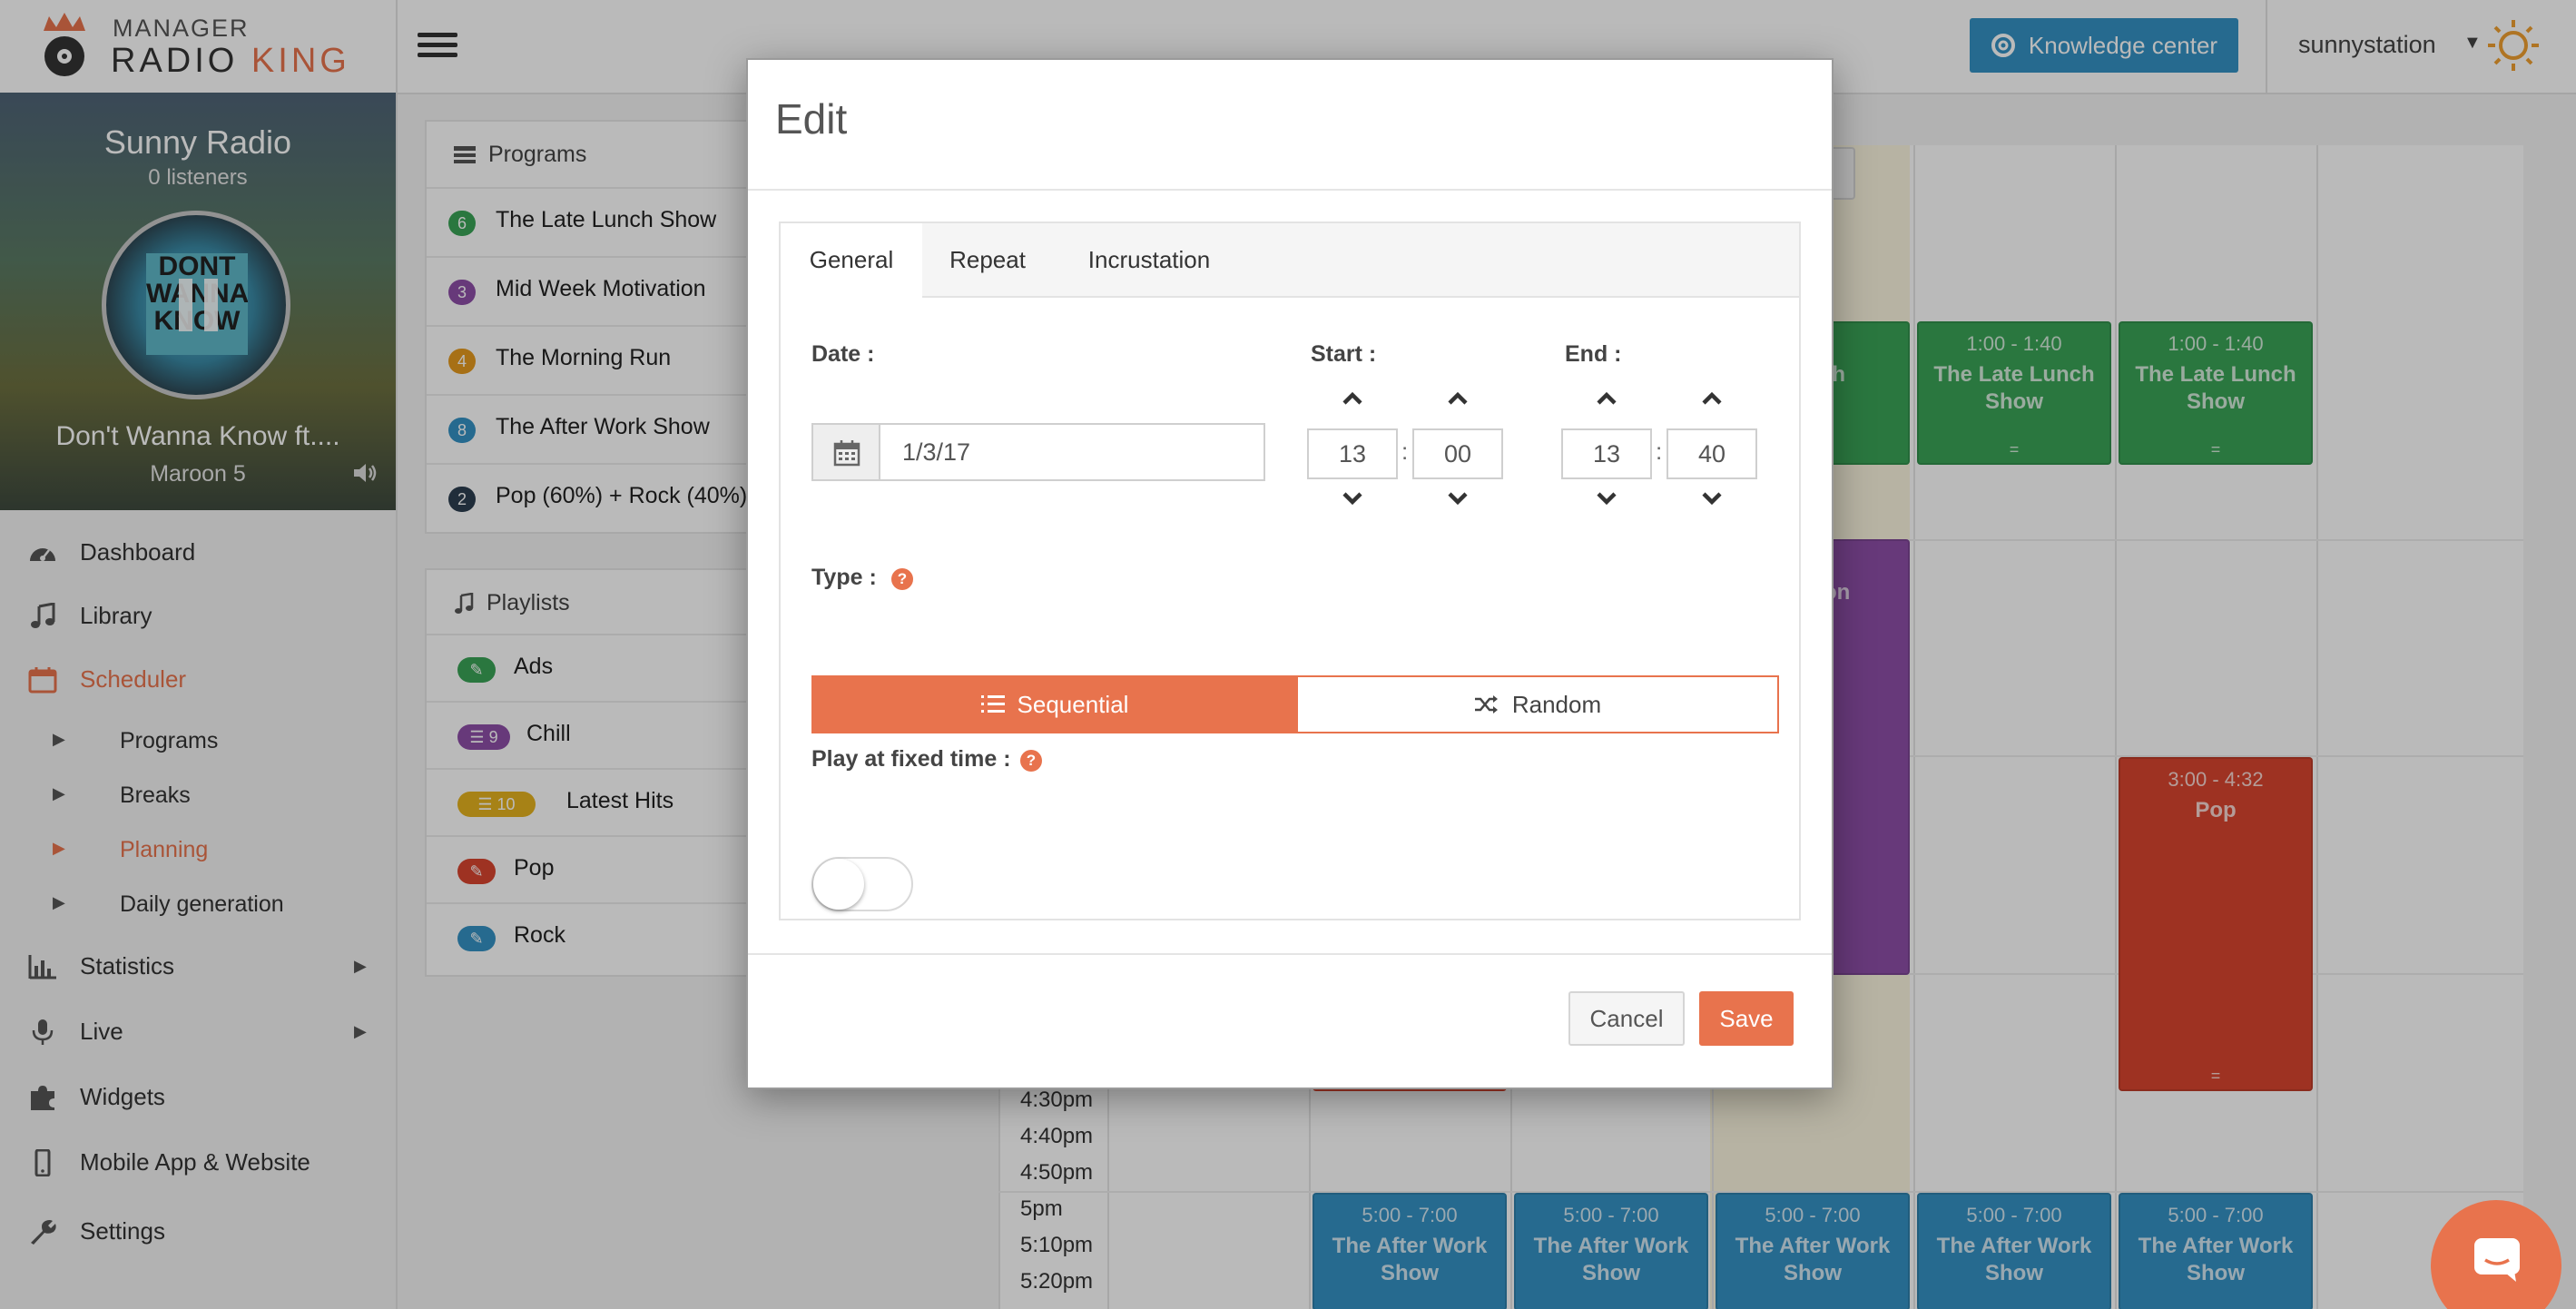 This screenshot has width=2576, height=1309. What do you see at coordinates (844, 577) in the screenshot?
I see `type-label: Type :` at bounding box center [844, 577].